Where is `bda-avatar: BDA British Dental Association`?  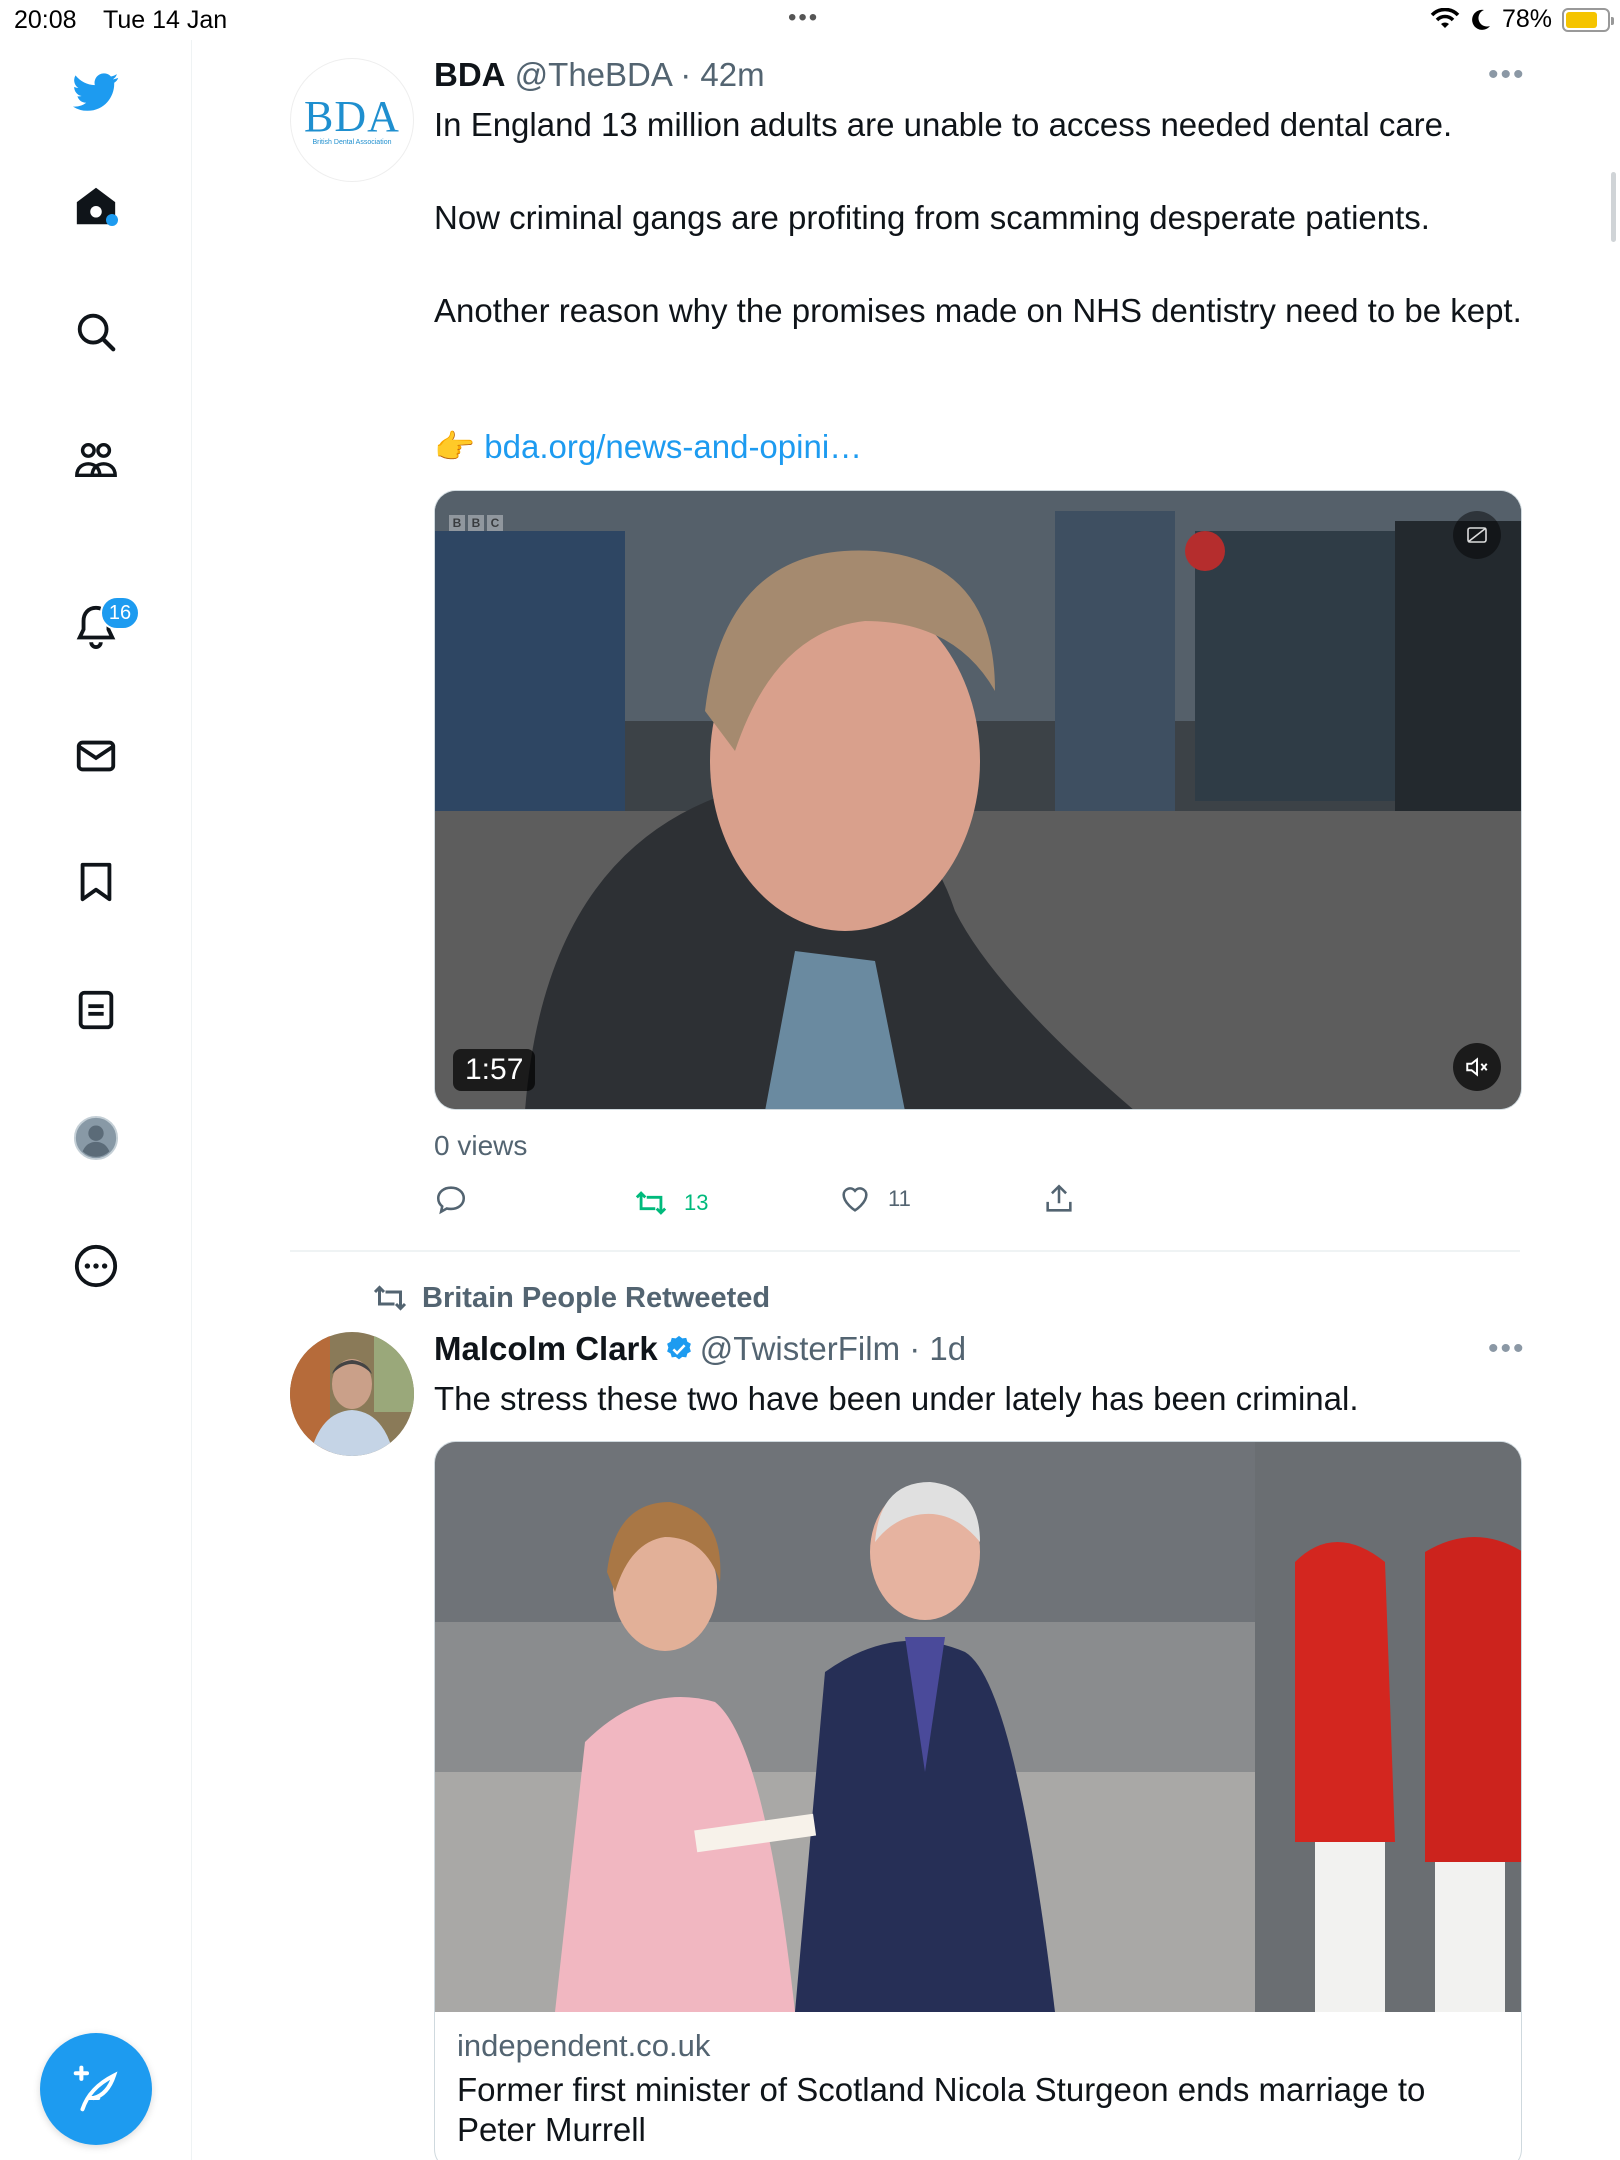
bda-avatar: BDA British Dental Association is located at coordinates (352, 120).